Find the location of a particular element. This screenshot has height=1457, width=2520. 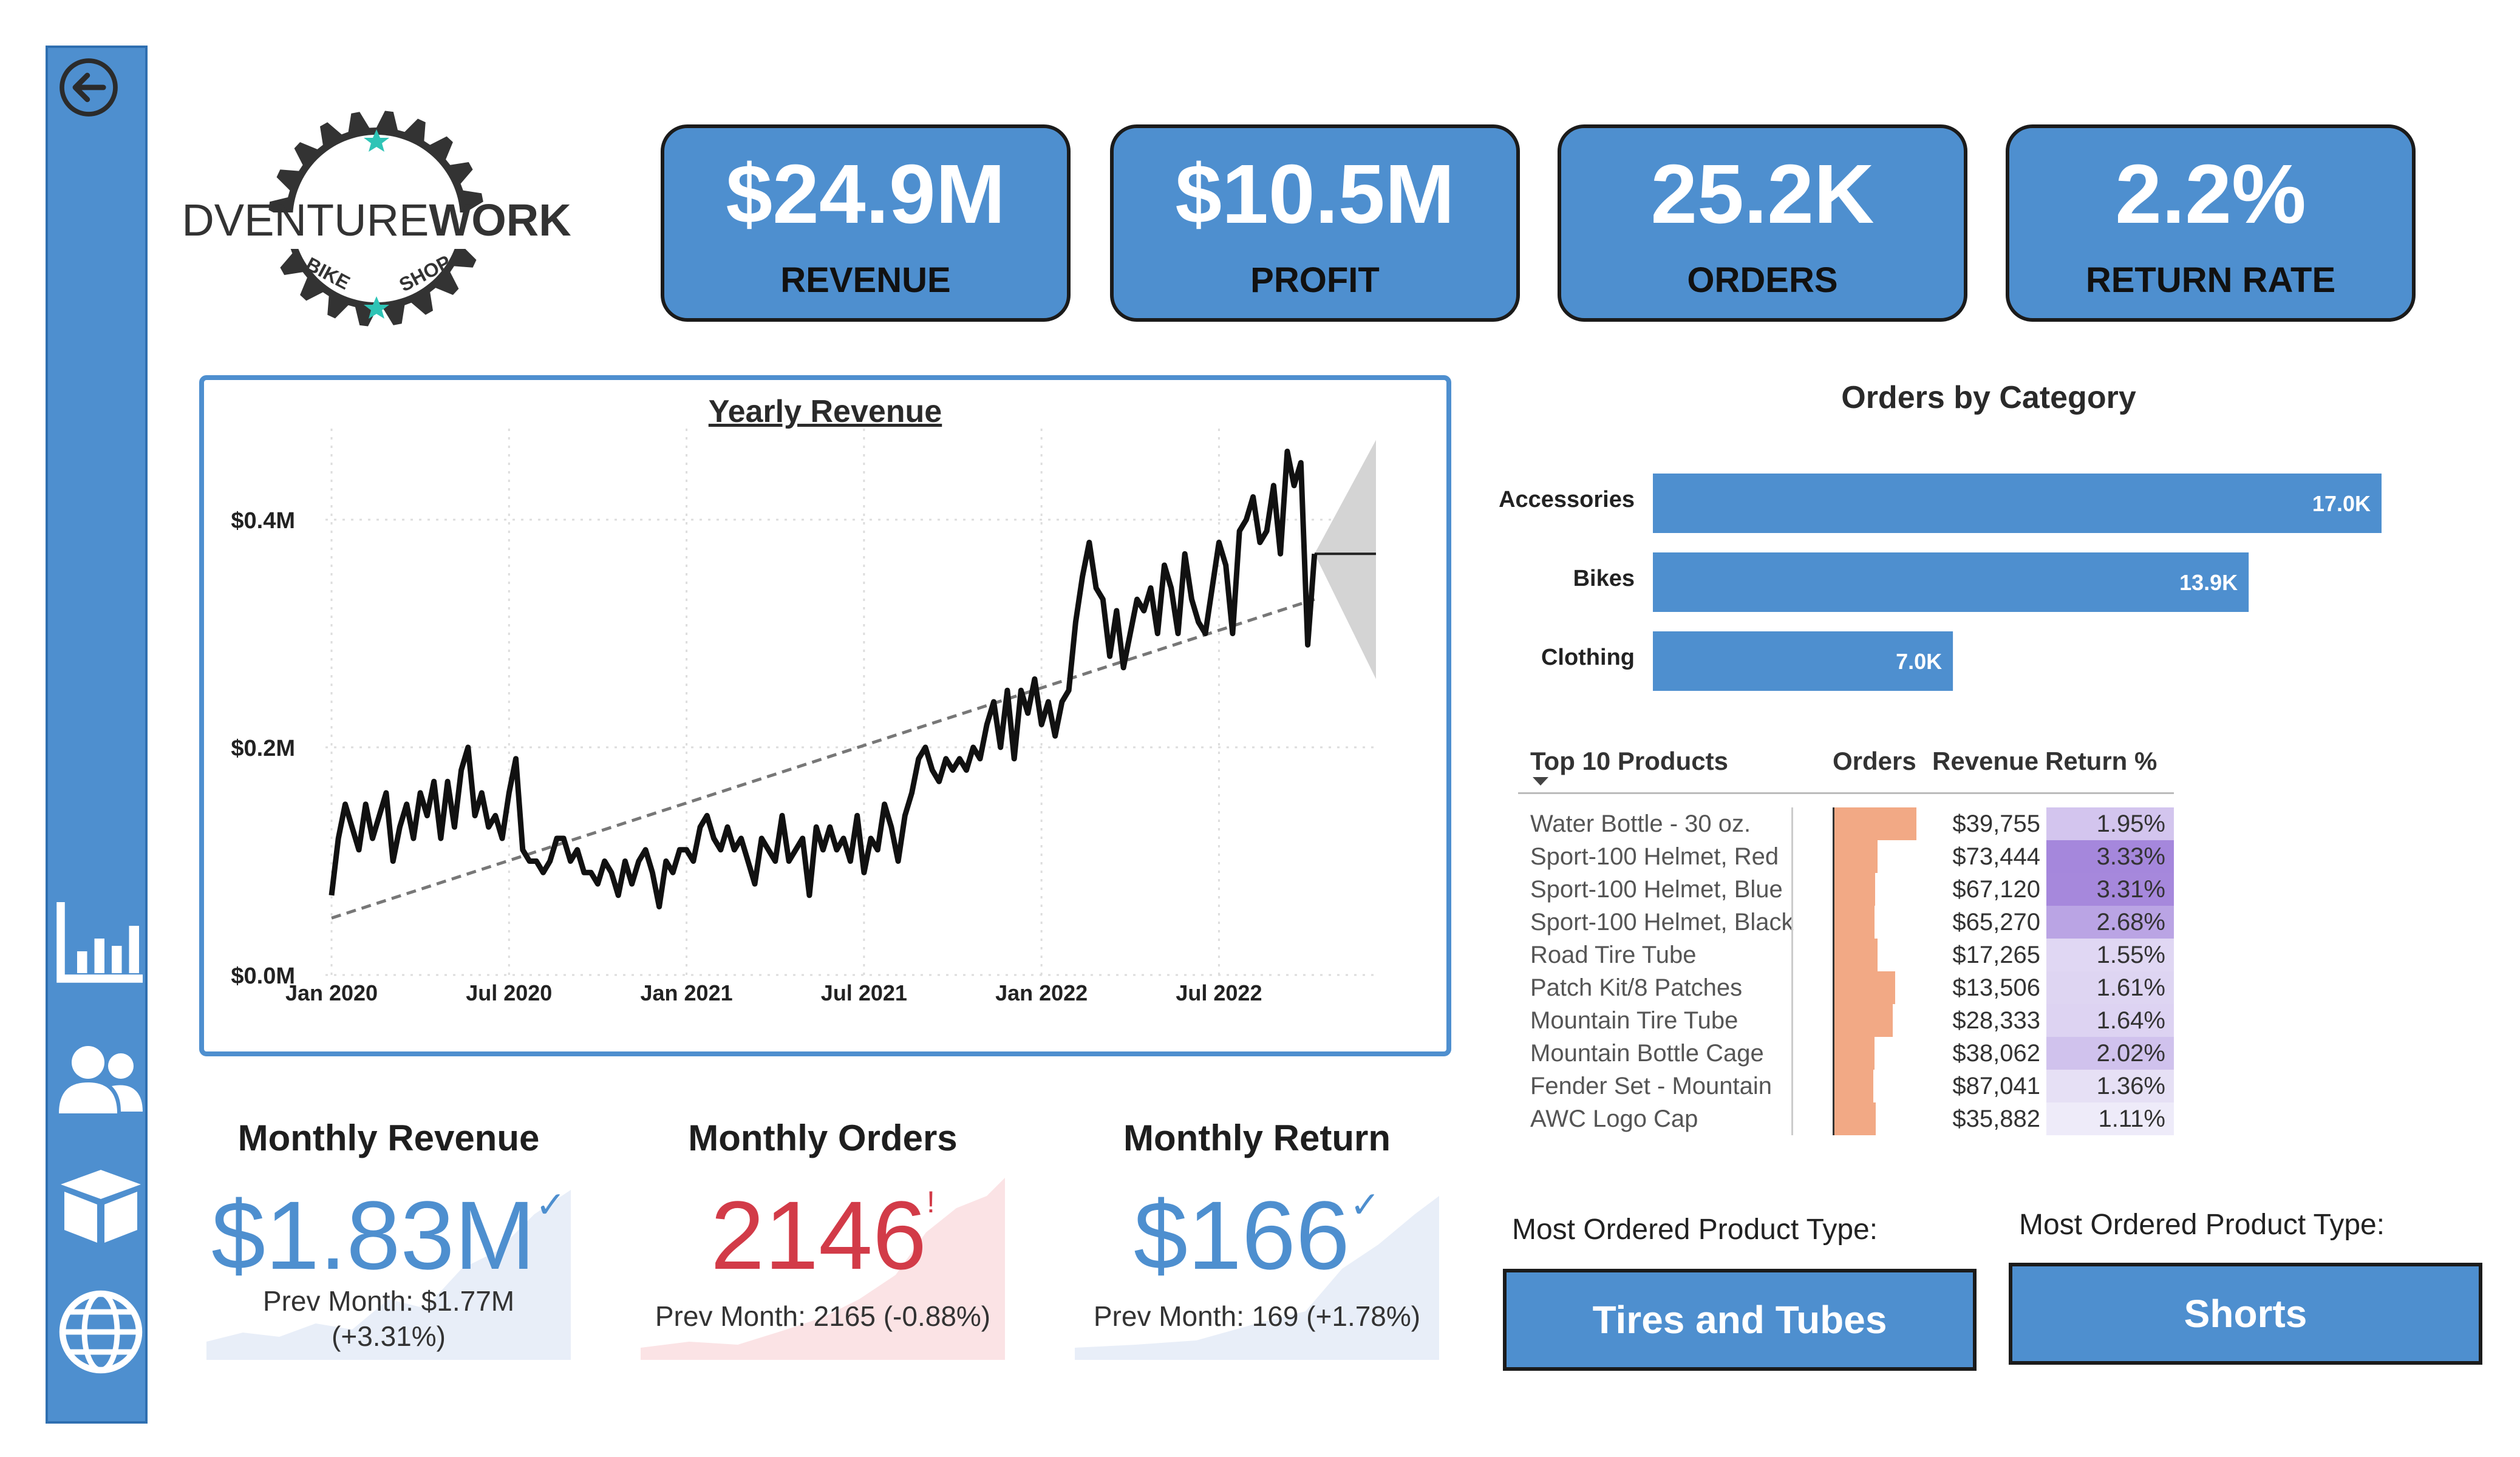

table-row: Fender Set - Mountain $87,041 1.36% is located at coordinates (1852, 1086).